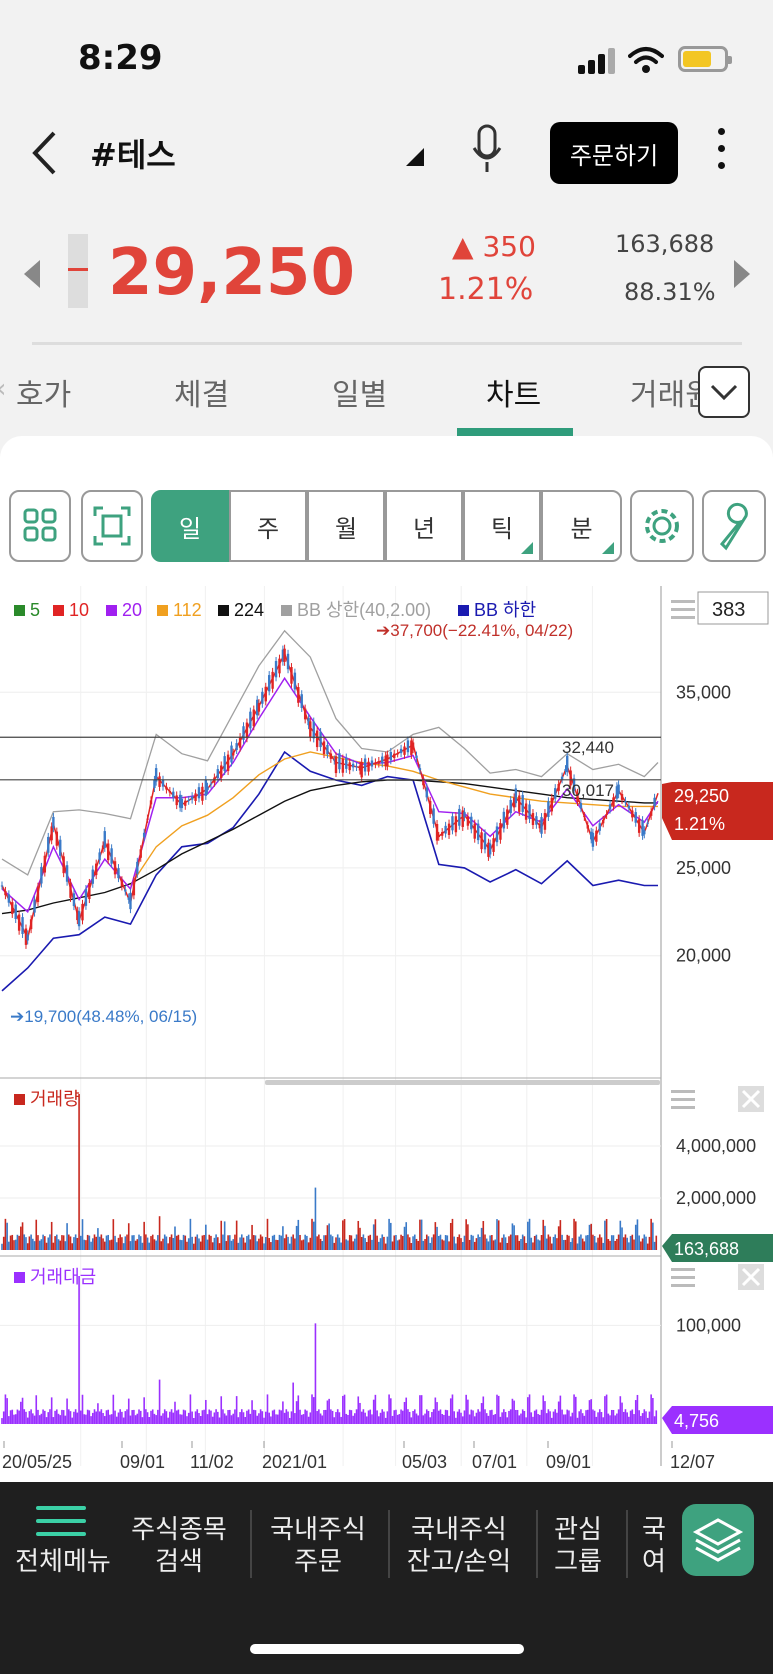 This screenshot has height=1674, width=773. What do you see at coordinates (722, 152) in the screenshot?
I see `more-menu-icon` at bounding box center [722, 152].